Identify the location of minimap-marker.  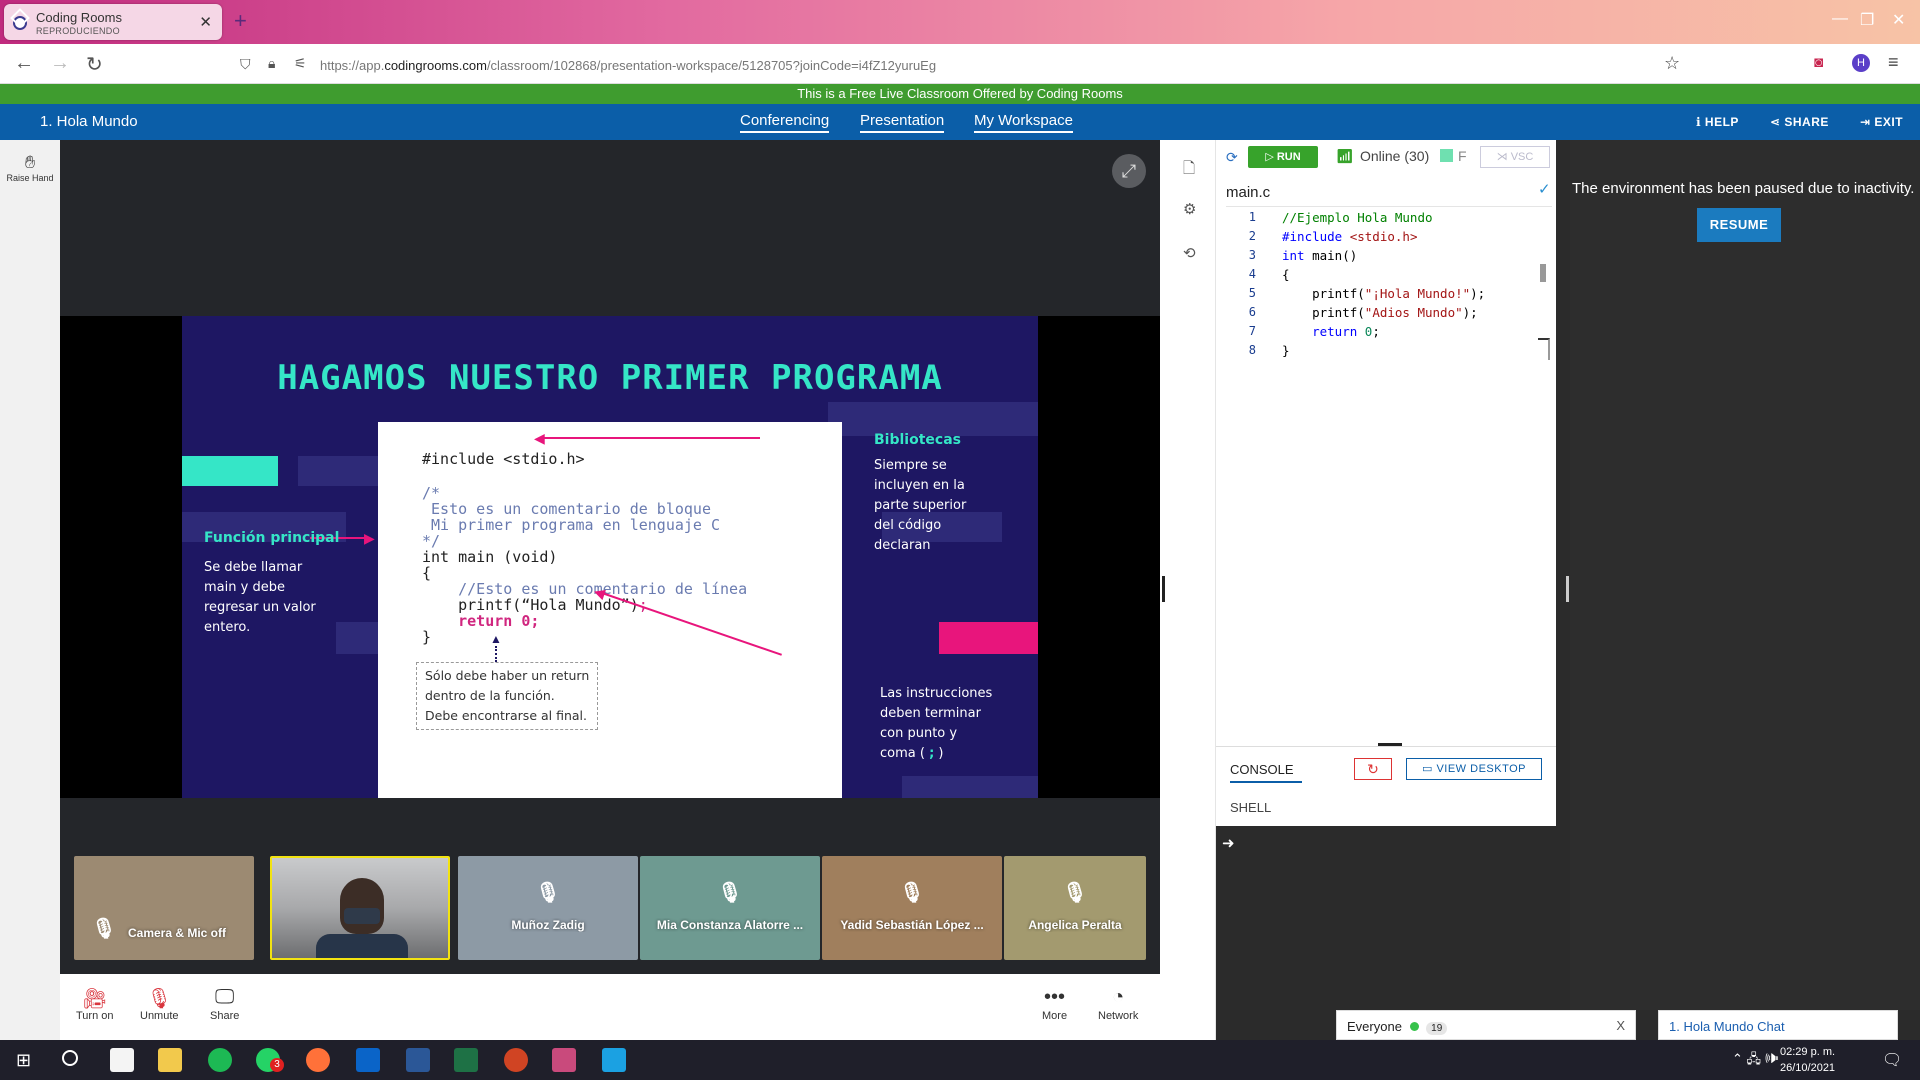
(1544, 349).